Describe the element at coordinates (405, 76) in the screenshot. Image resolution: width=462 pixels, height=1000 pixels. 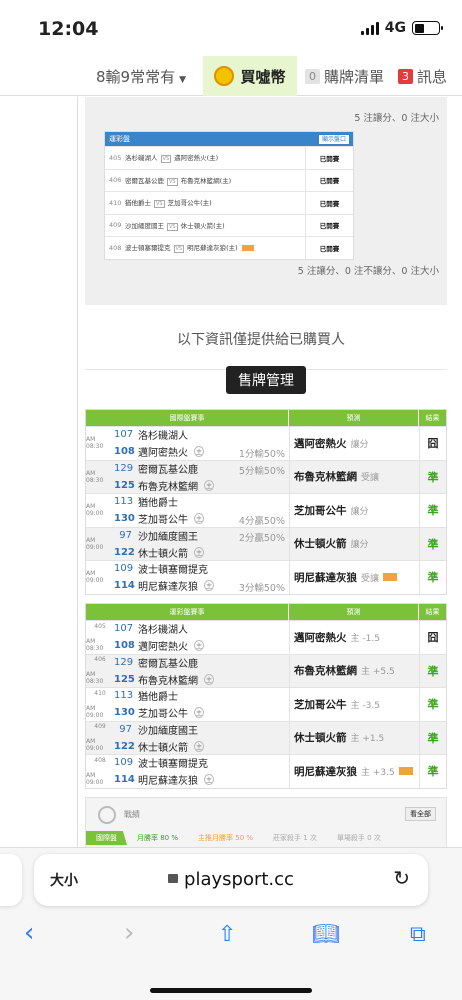
I see `message-count-badge: 3` at that location.